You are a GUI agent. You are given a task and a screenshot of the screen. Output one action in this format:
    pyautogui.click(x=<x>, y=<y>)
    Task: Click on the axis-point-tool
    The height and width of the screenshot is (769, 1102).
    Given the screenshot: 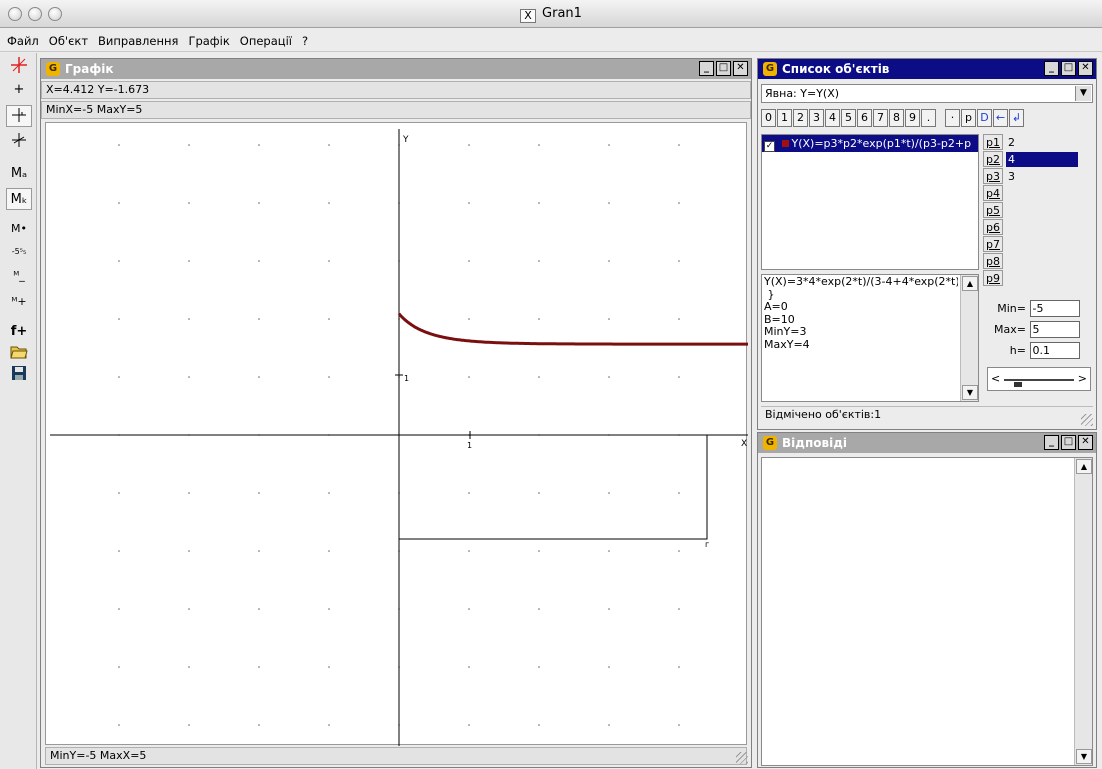 What is the action you would take?
    pyautogui.click(x=19, y=116)
    